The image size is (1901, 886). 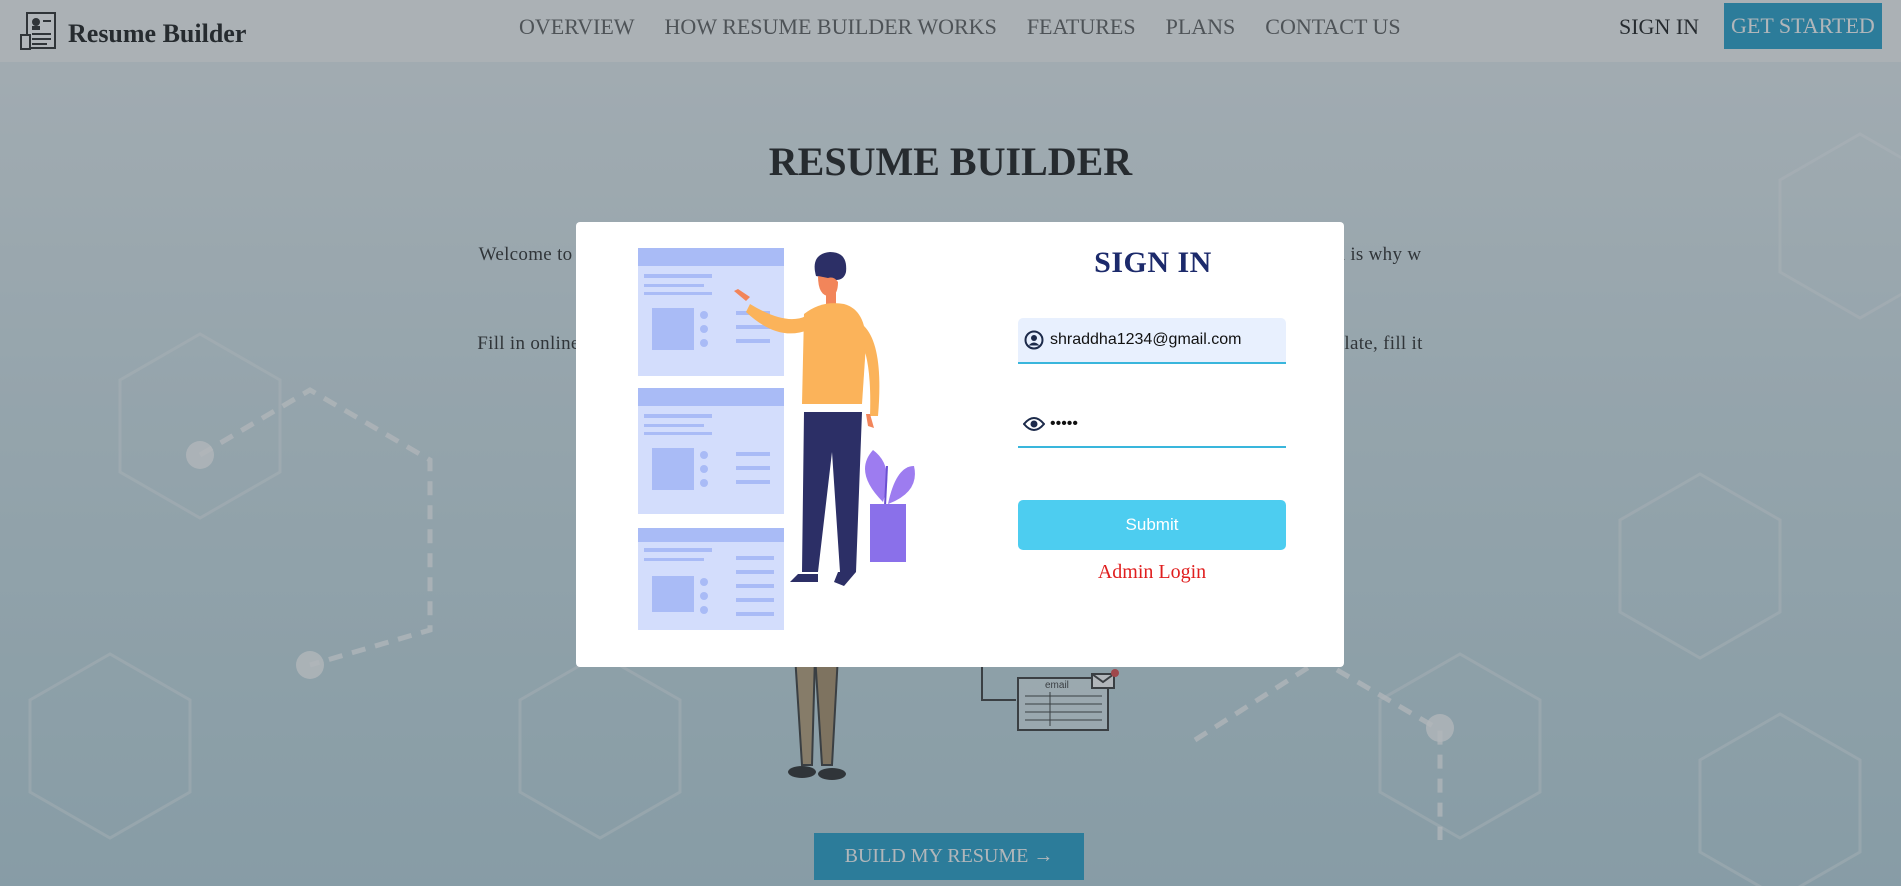 I want to click on email-field, so click(x=1152, y=341).